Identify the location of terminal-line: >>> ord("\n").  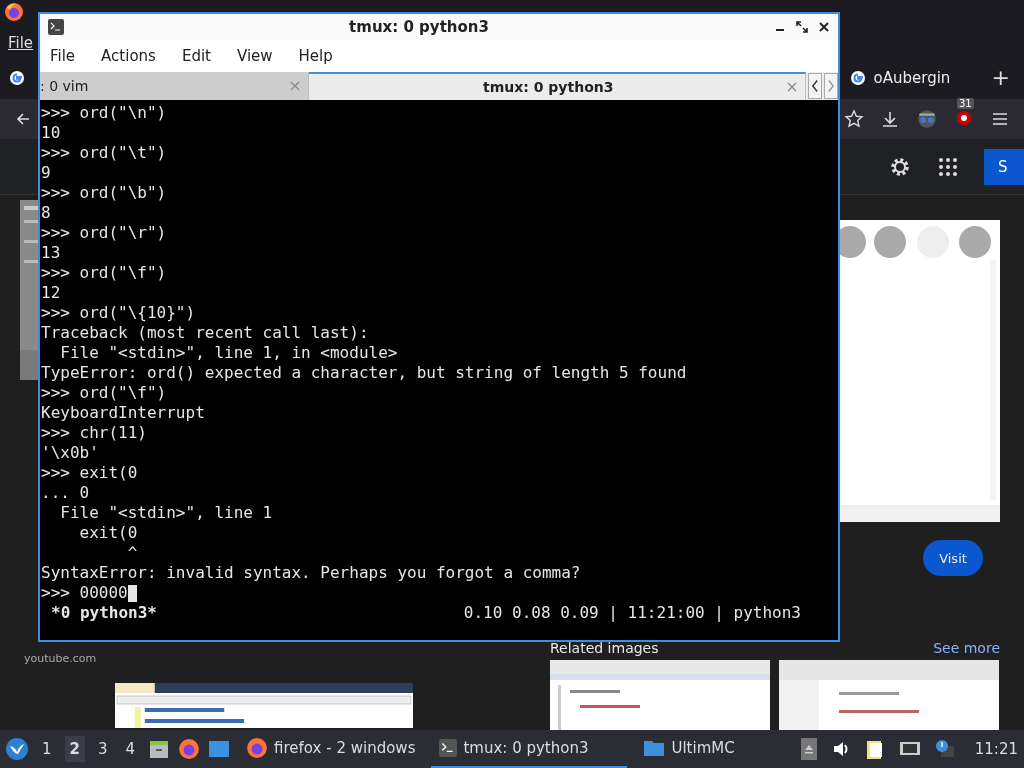
(104, 113).